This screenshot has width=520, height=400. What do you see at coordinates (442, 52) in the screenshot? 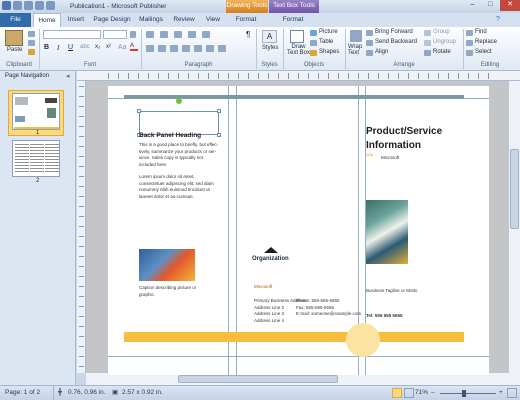
I see `rotate-button: Rotate` at bounding box center [442, 52].